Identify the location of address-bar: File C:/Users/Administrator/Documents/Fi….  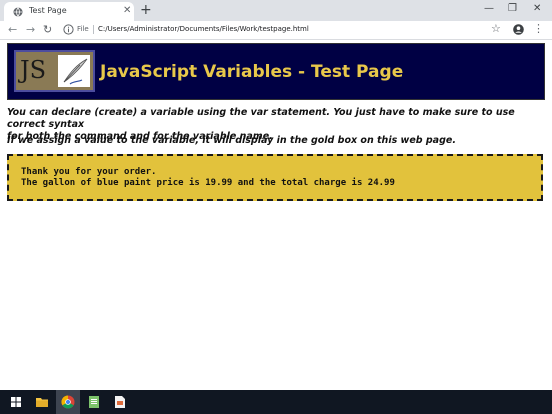
(283, 29).